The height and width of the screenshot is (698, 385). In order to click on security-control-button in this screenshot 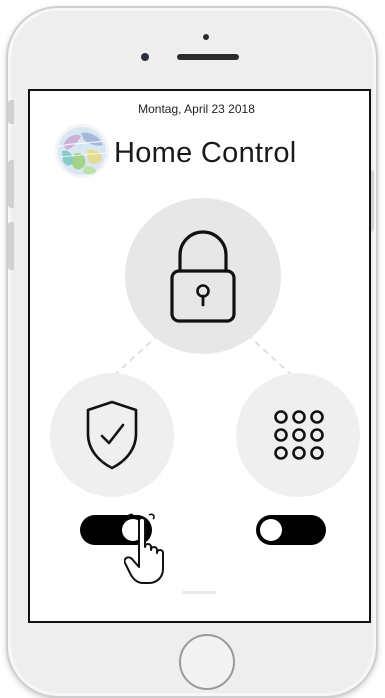, I will do `click(112, 435)`.